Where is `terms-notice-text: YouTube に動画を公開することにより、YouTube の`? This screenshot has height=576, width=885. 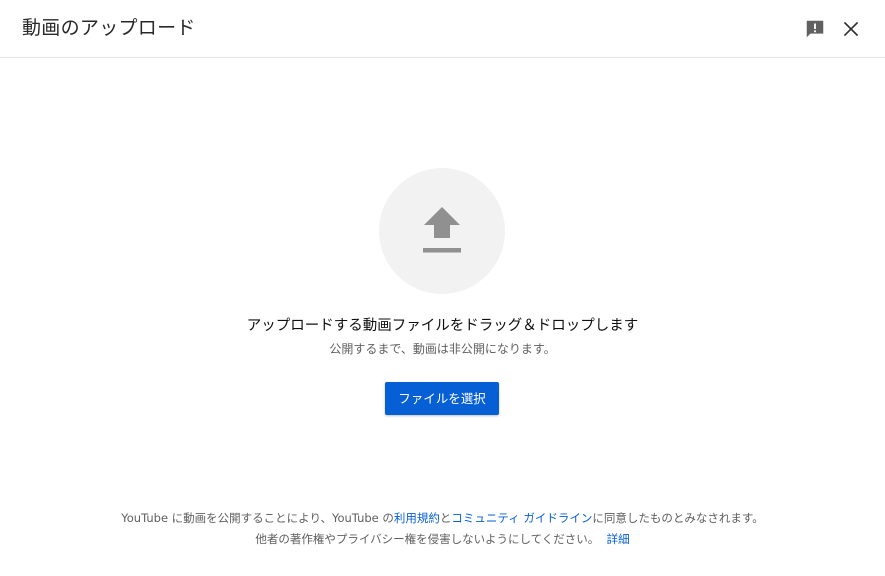
terms-notice-text: YouTube に動画を公開することにより、YouTube の is located at coordinates (257, 518).